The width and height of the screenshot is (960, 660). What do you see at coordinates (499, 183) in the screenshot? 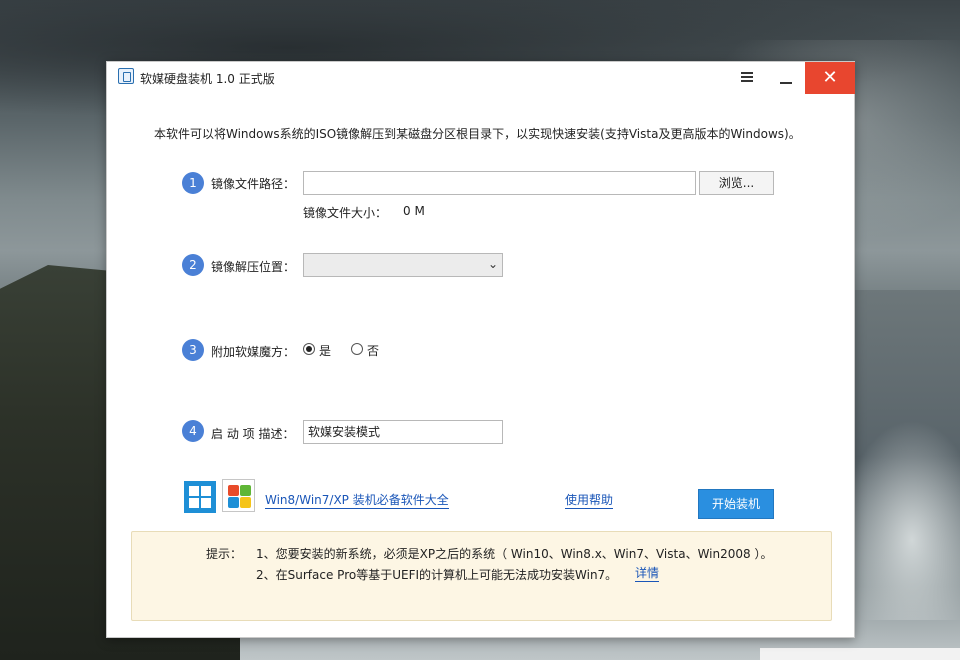
I see `iso-path-input` at bounding box center [499, 183].